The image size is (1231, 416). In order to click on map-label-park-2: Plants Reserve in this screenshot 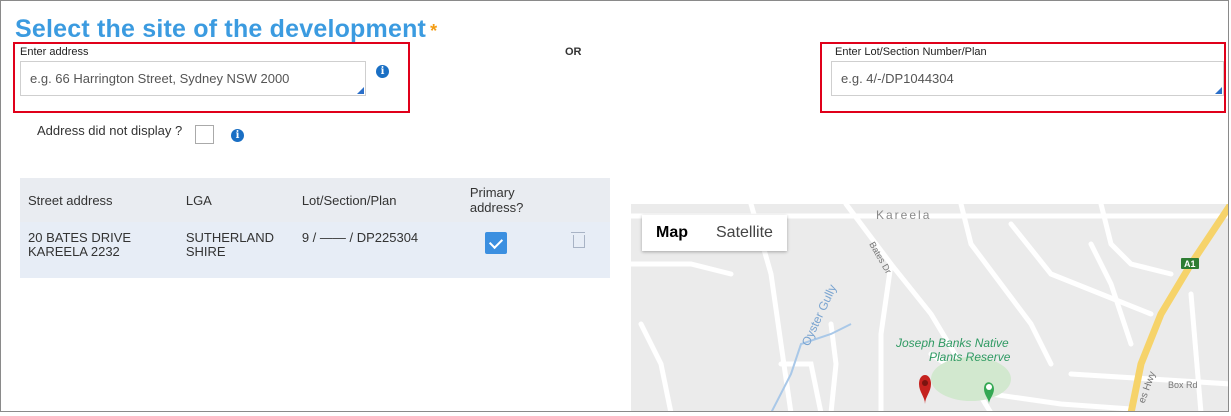, I will do `click(970, 357)`.